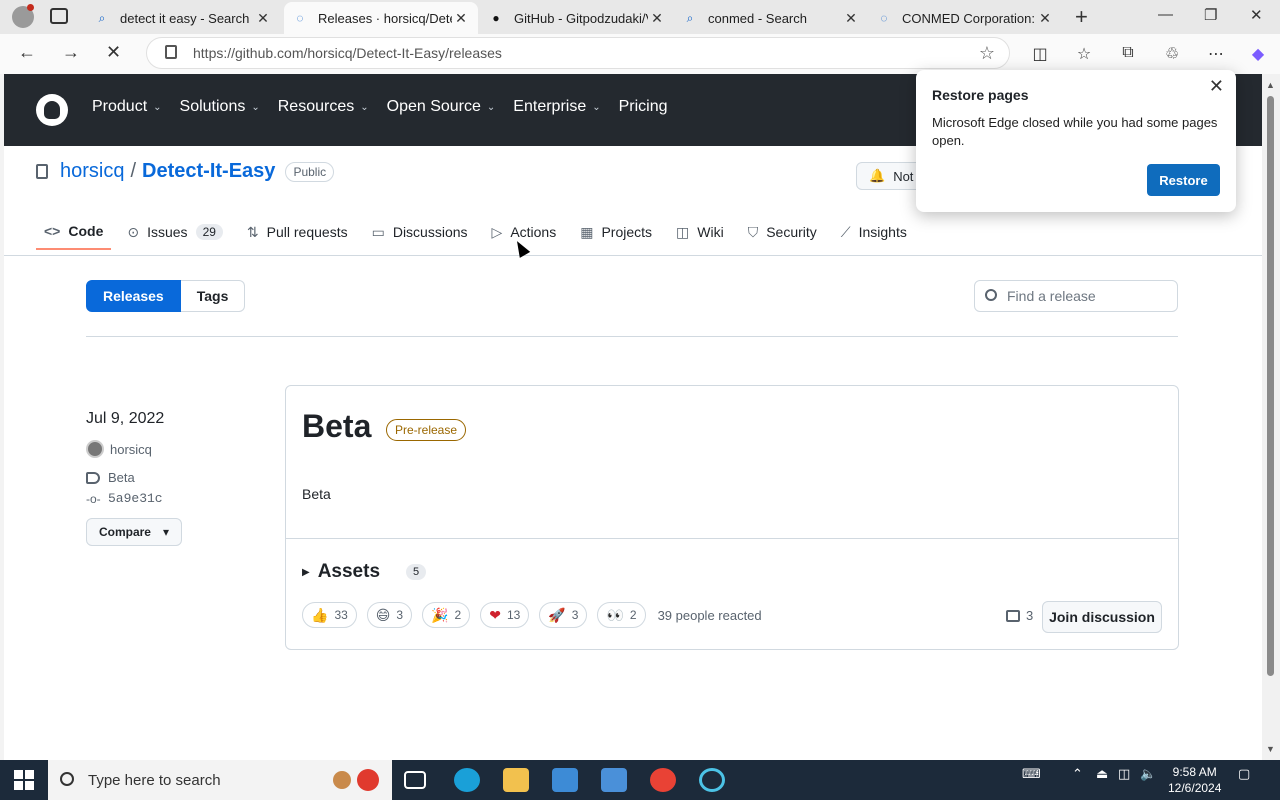 Image resolution: width=1280 pixels, height=800 pixels. I want to click on restore-window-icon: ❐, so click(1210, 15).